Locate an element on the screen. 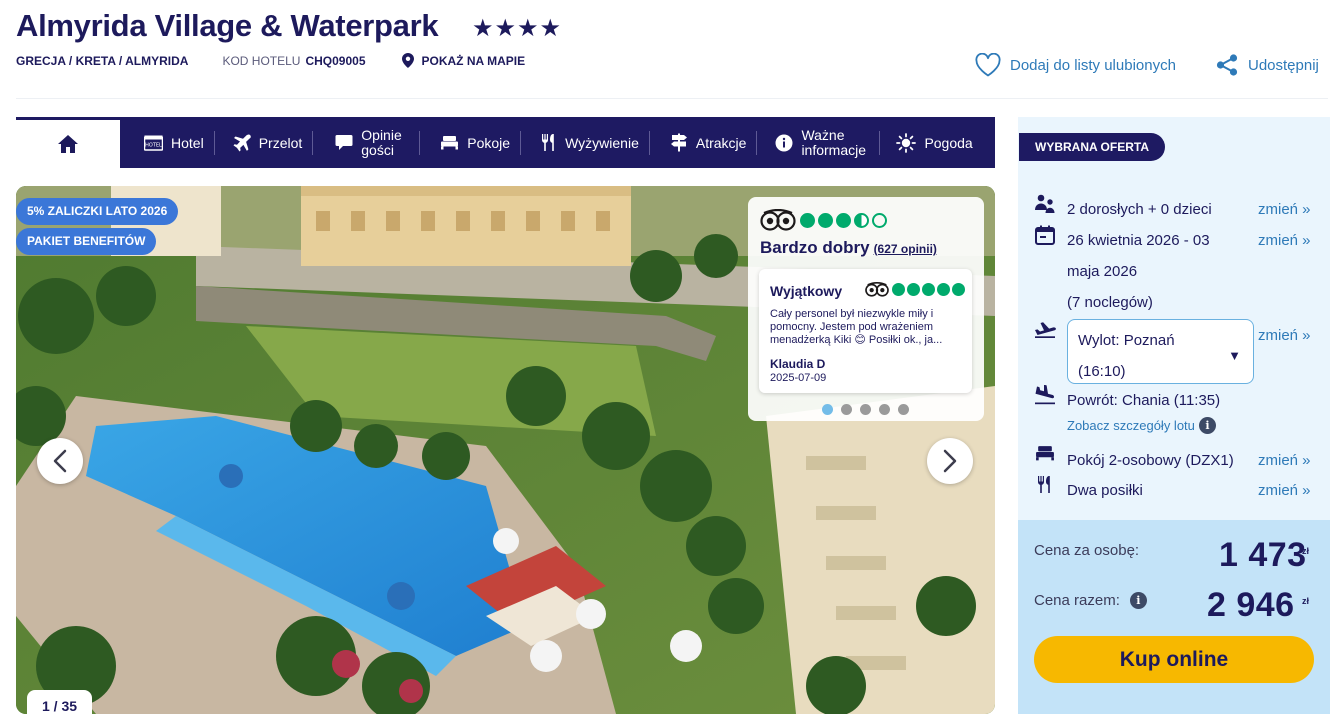 The width and height of the screenshot is (1344, 714). price-per-person-label: Cena za osobę: is located at coordinates (1087, 550).